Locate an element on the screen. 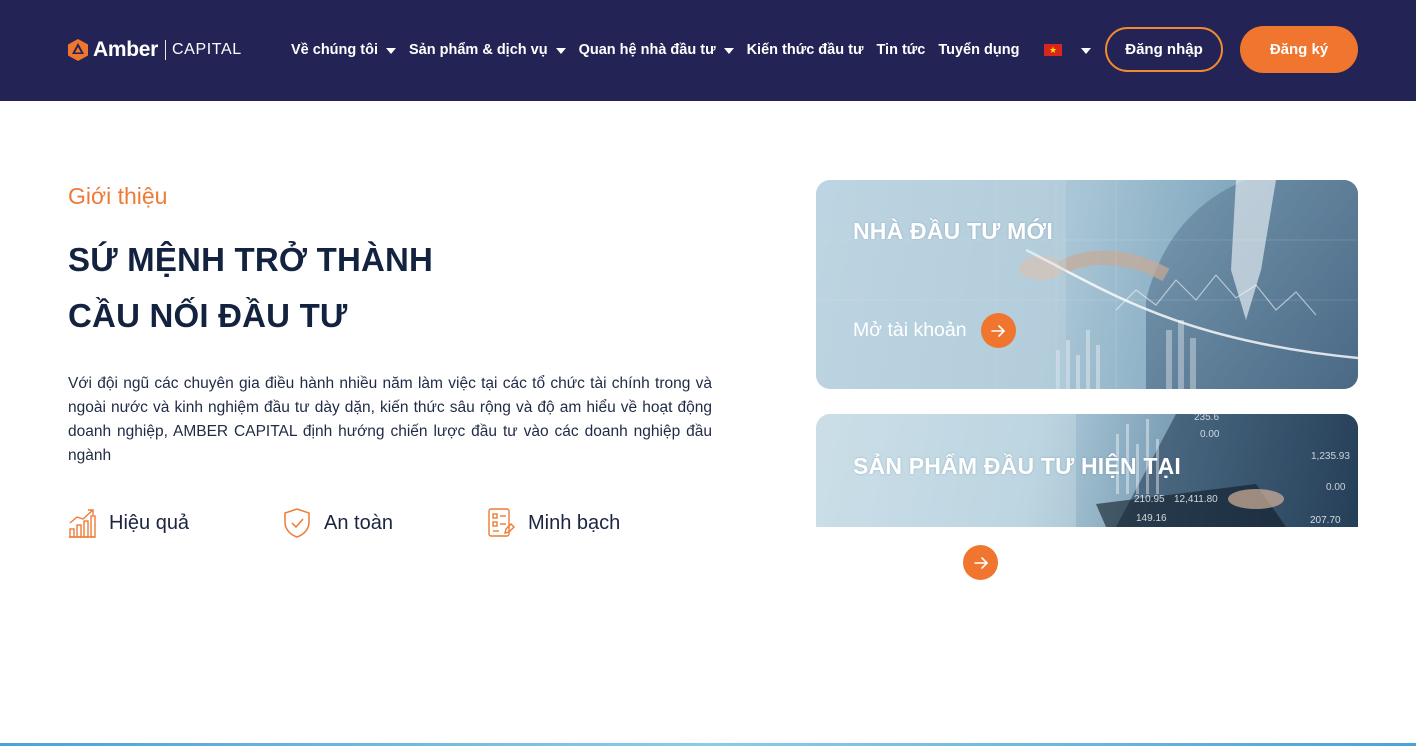 The height and width of the screenshot is (746, 1416). new-investor-card: NHÀ ĐẦU TƯ MỚI Mở tài khoản is located at coordinates (1087, 284).